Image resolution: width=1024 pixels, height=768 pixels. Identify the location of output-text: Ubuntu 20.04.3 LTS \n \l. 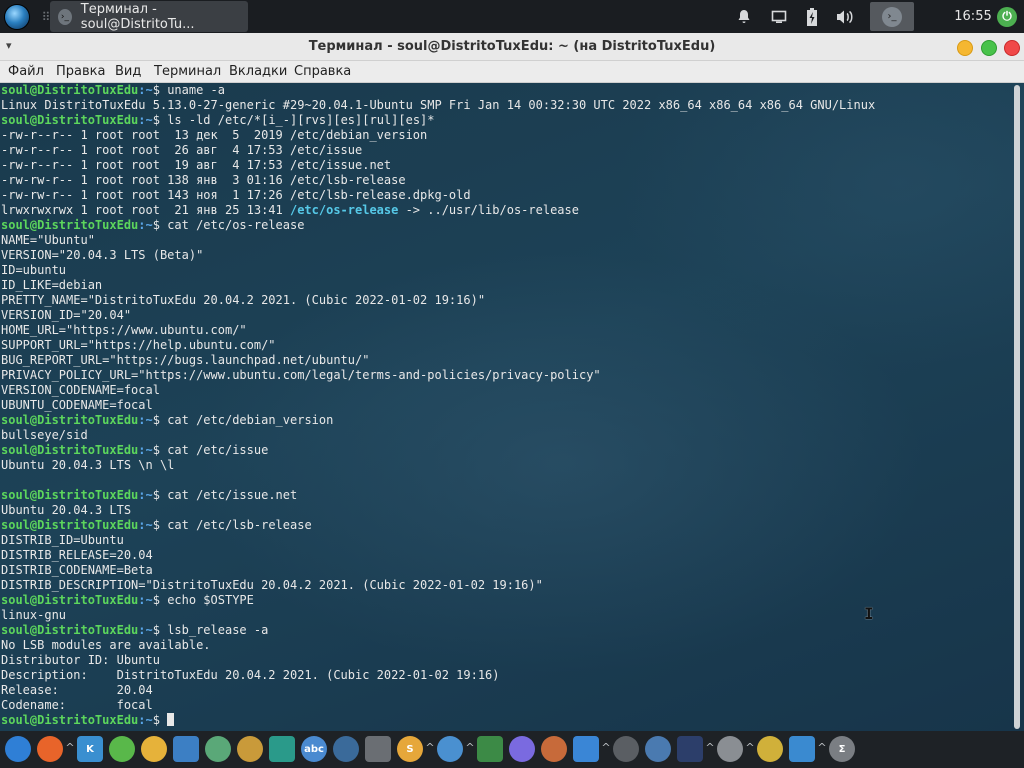
(88, 465).